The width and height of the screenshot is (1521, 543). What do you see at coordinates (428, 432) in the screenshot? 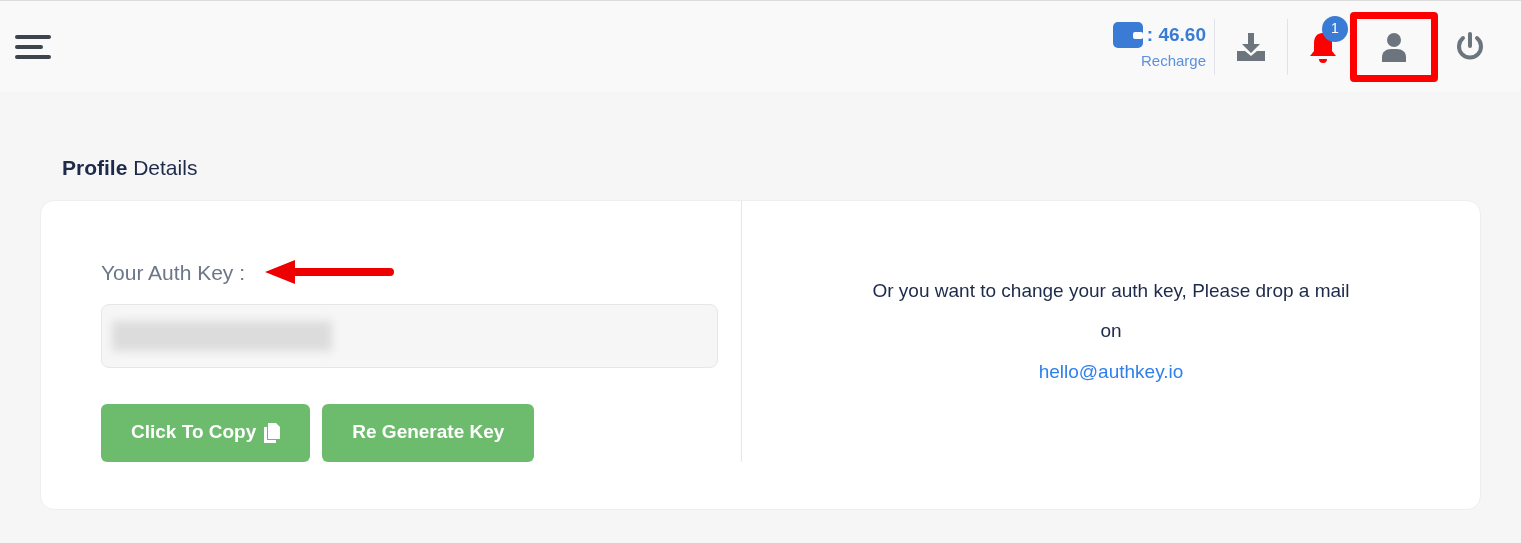
I see `regenerate-button: Re Generate Key` at bounding box center [428, 432].